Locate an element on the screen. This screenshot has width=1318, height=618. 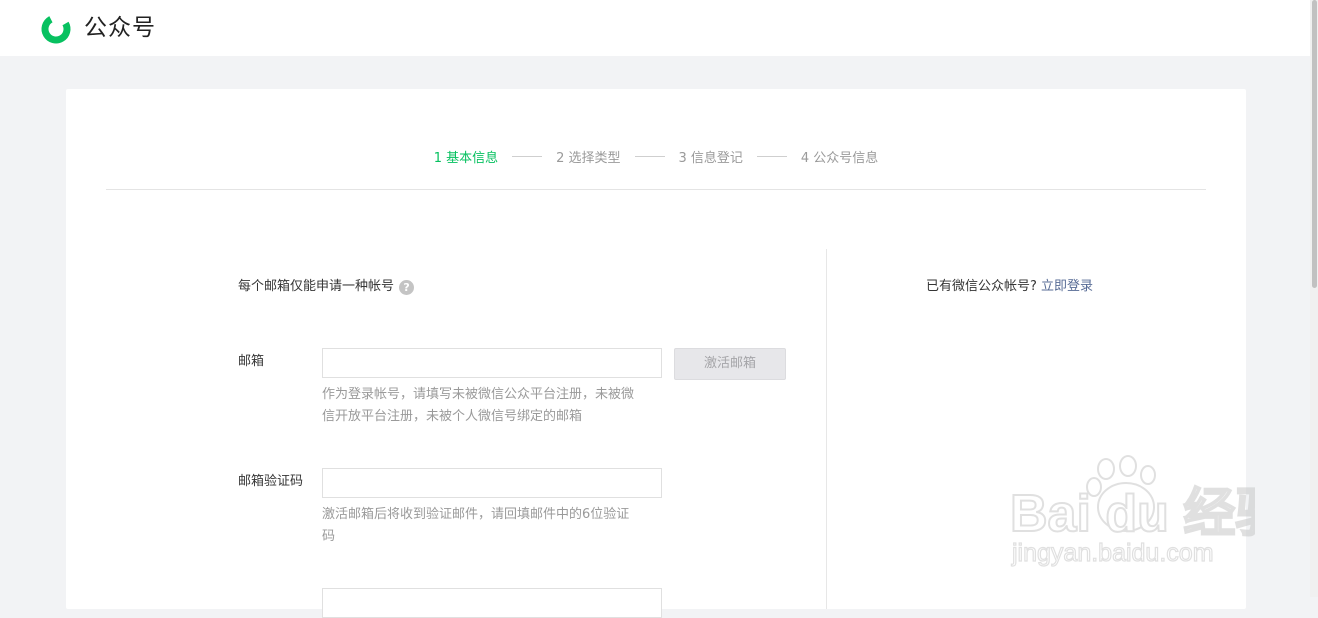
existing-account-question: 已有微信公众帐号? is located at coordinates (981, 286).